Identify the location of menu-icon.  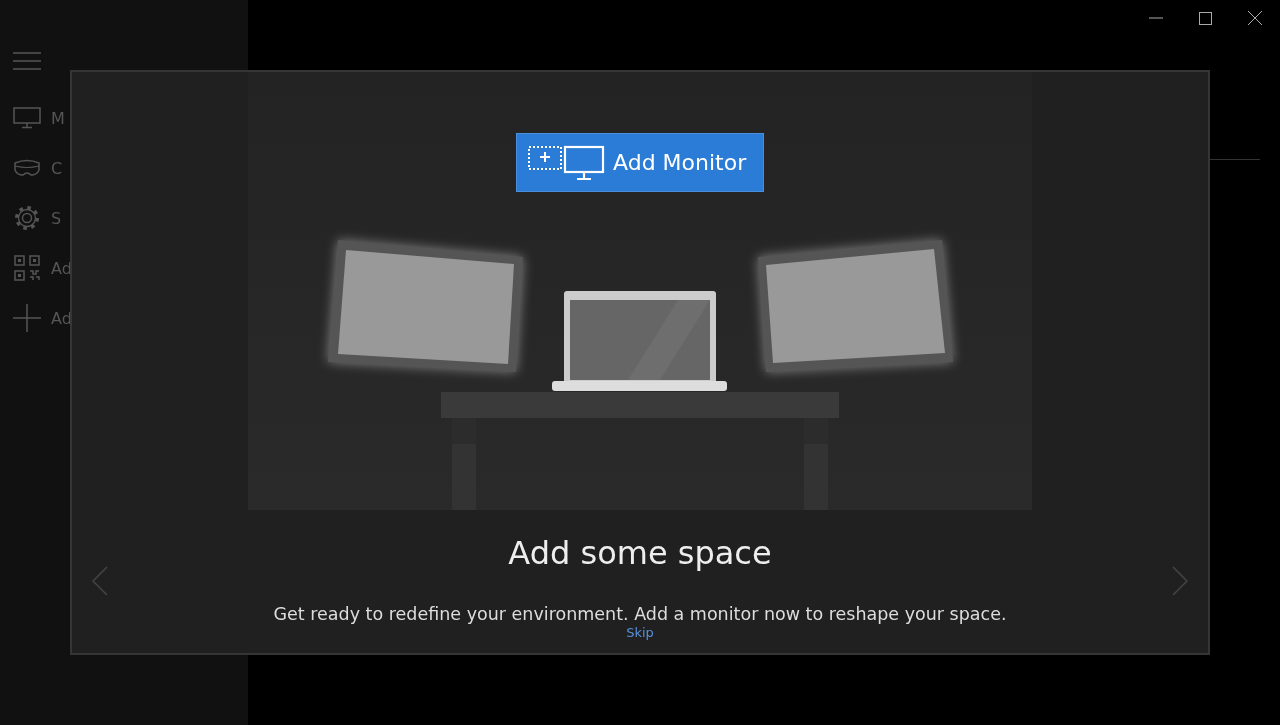
(27, 61).